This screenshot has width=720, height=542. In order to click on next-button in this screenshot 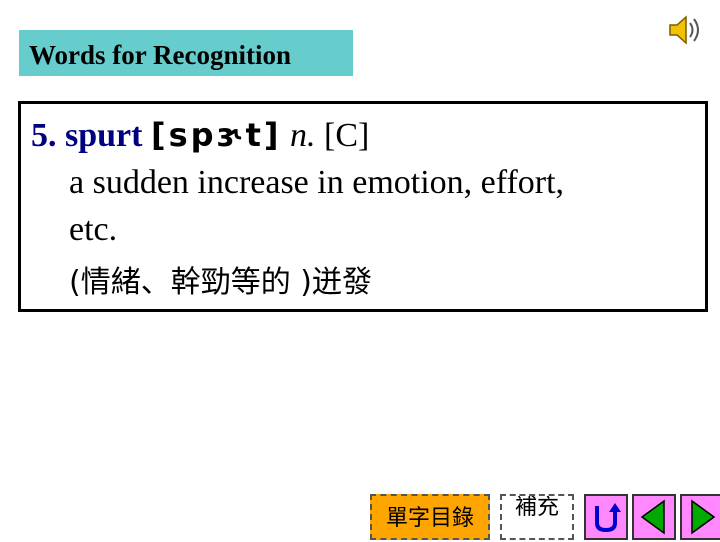, I will do `click(700, 517)`.